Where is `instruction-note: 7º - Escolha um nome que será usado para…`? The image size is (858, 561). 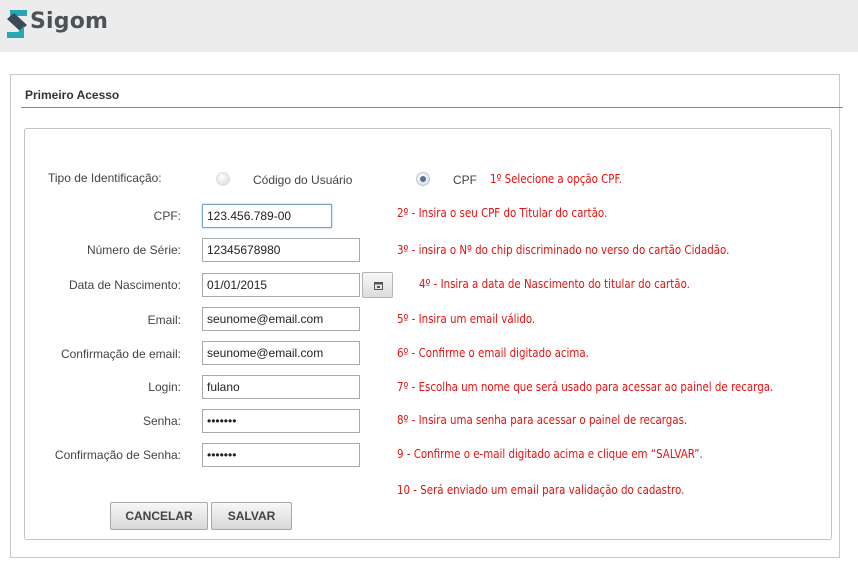 instruction-note: 7º - Escolha um nome que será usado para… is located at coordinates (585, 386).